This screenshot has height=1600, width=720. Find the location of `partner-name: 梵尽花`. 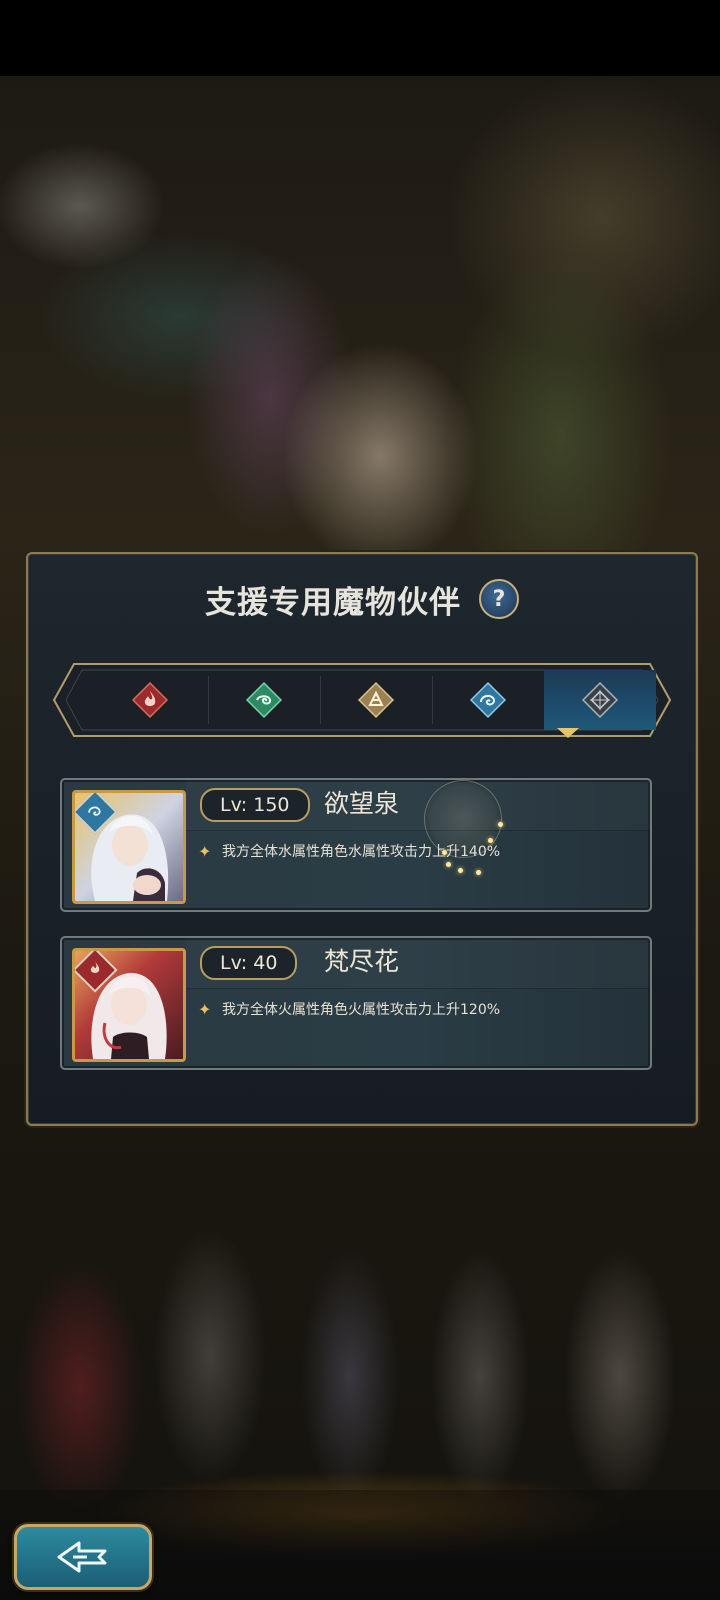

partner-name: 梵尽花 is located at coordinates (362, 961).